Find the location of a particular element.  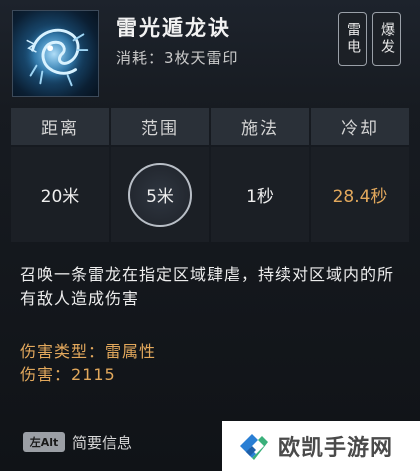

stat-header: 冷却 is located at coordinates (360, 126).